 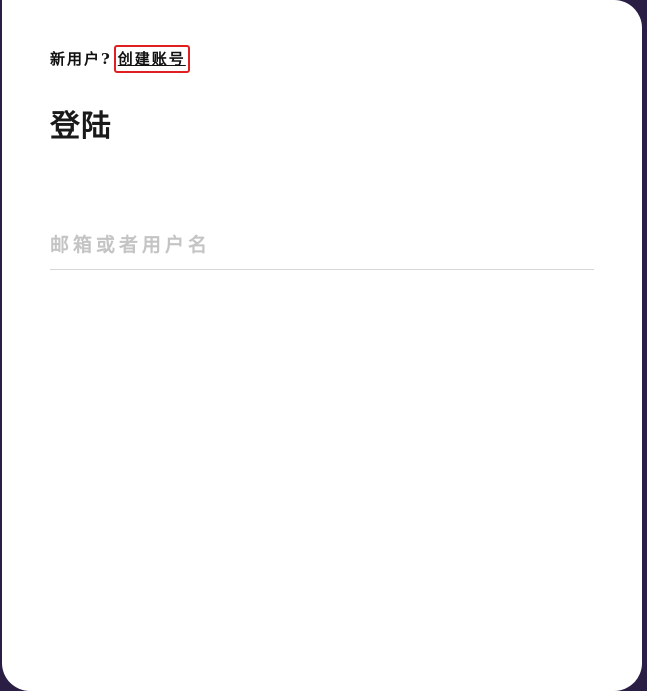 I want to click on email-or-username-input, so click(x=322, y=245).